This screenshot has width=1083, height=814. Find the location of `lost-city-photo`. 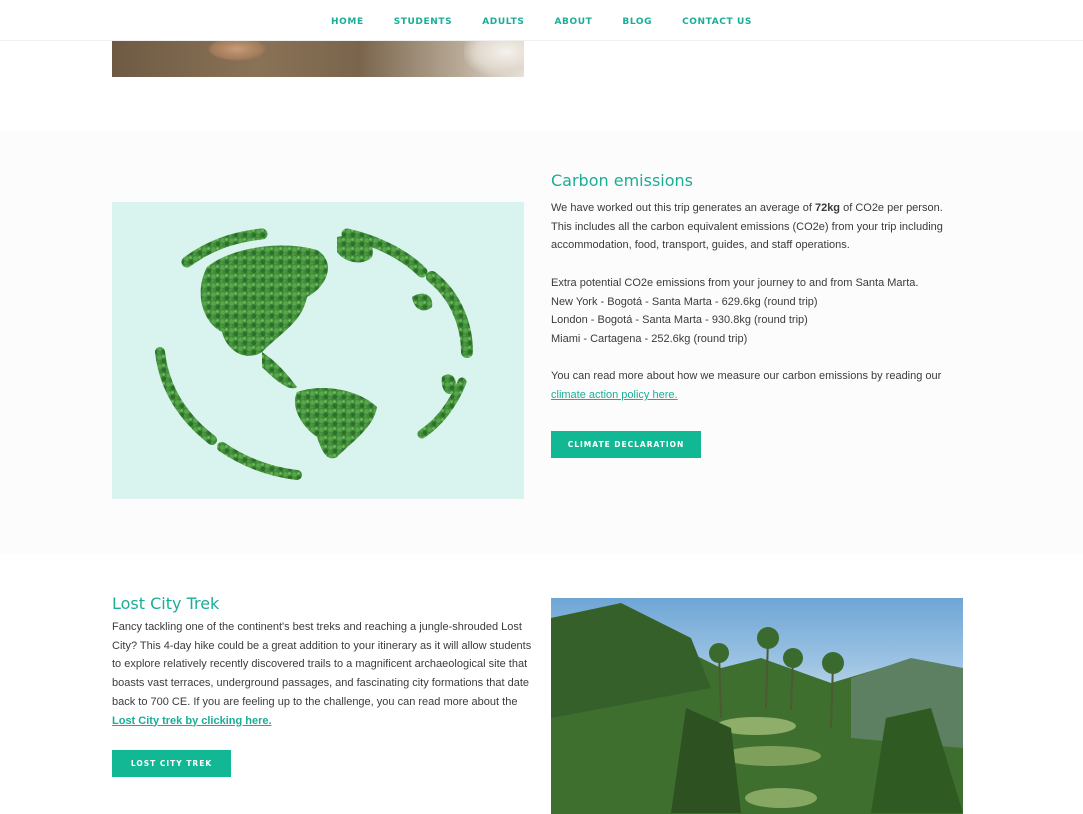

lost-city-photo is located at coordinates (757, 706).